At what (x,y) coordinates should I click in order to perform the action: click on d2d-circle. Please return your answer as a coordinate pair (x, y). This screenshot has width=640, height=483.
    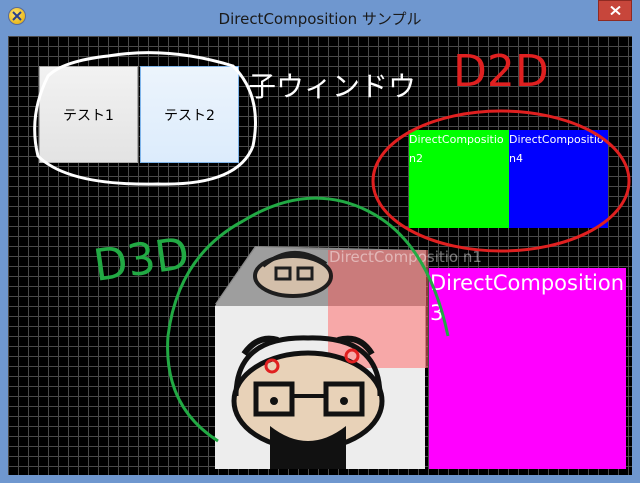
    Looking at the image, I should click on (501, 181).